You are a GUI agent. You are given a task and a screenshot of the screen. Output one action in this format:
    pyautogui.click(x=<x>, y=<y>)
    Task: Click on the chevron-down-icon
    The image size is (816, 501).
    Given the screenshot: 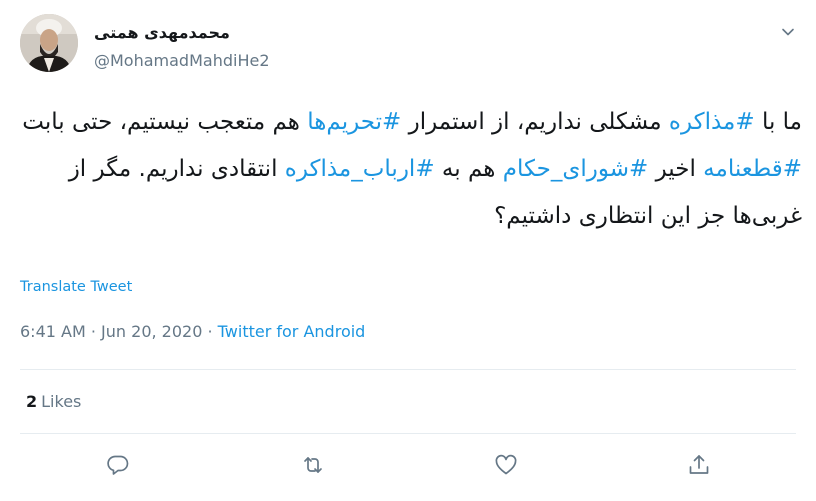 What is the action you would take?
    pyautogui.click(x=788, y=32)
    